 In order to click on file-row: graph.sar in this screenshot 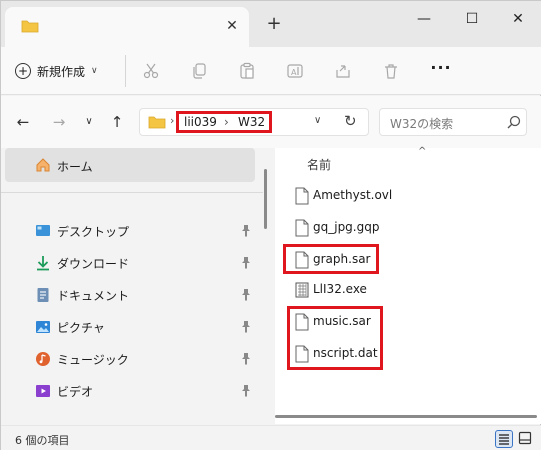, I will do `click(405, 260)`.